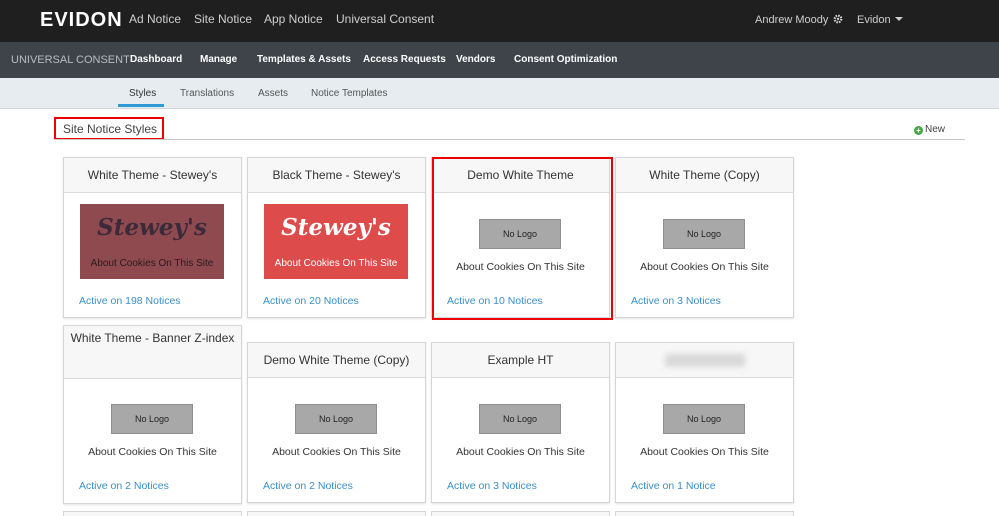  Describe the element at coordinates (109, 128) in the screenshot. I see `page-title: Site Notice Styles` at that location.